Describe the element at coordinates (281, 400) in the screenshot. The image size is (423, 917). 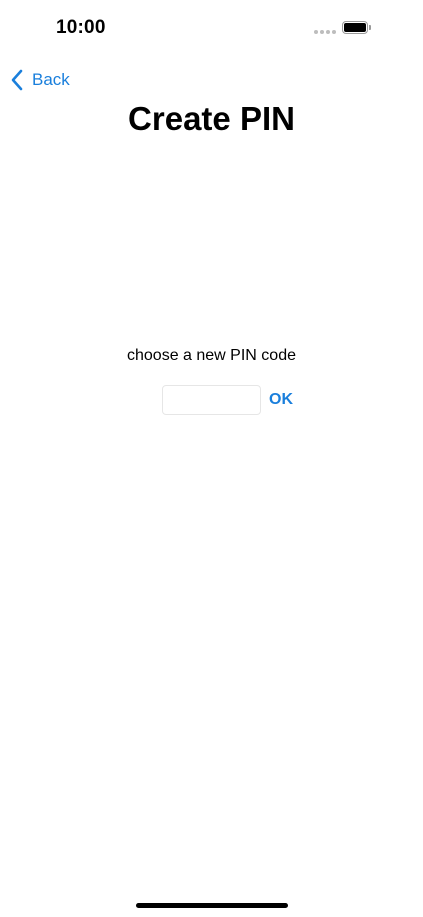
I see `ok-button: OK` at that location.